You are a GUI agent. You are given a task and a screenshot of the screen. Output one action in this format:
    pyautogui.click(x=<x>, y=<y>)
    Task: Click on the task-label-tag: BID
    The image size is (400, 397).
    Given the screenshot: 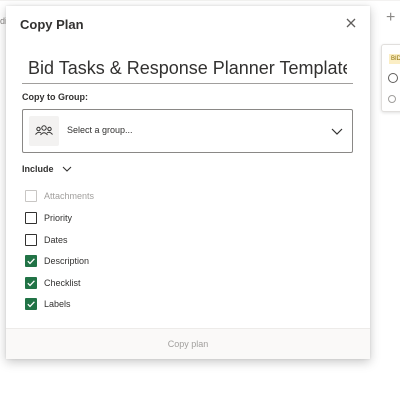 What is the action you would take?
    pyautogui.click(x=394, y=59)
    